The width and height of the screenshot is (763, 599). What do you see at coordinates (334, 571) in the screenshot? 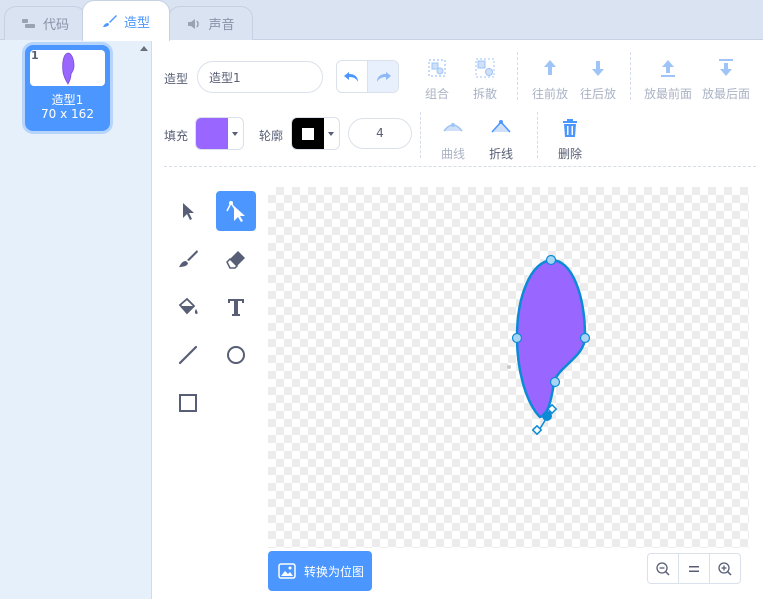
I see `convert-label: 转换为位图` at bounding box center [334, 571].